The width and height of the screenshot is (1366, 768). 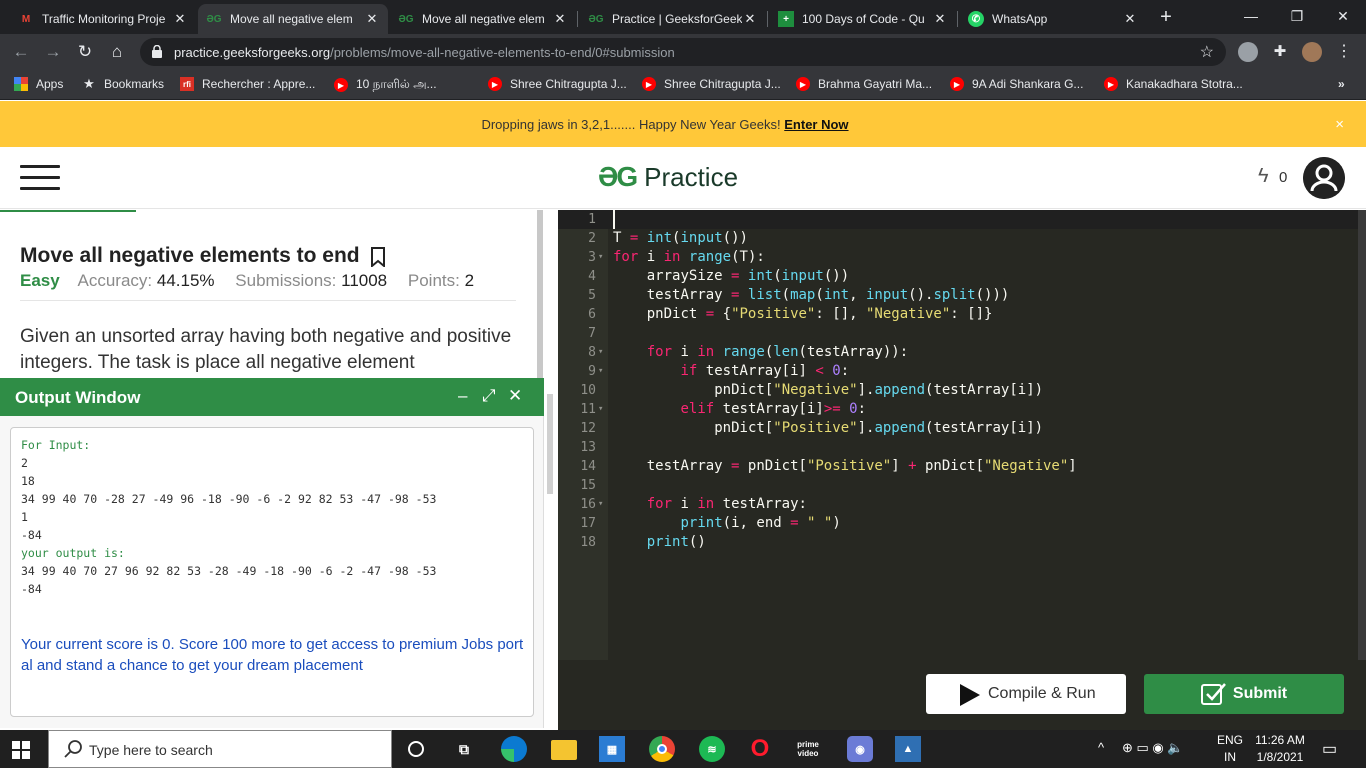 I want to click on code-text: pnDict["Positive"].append(testArray[i]), so click(x=879, y=428).